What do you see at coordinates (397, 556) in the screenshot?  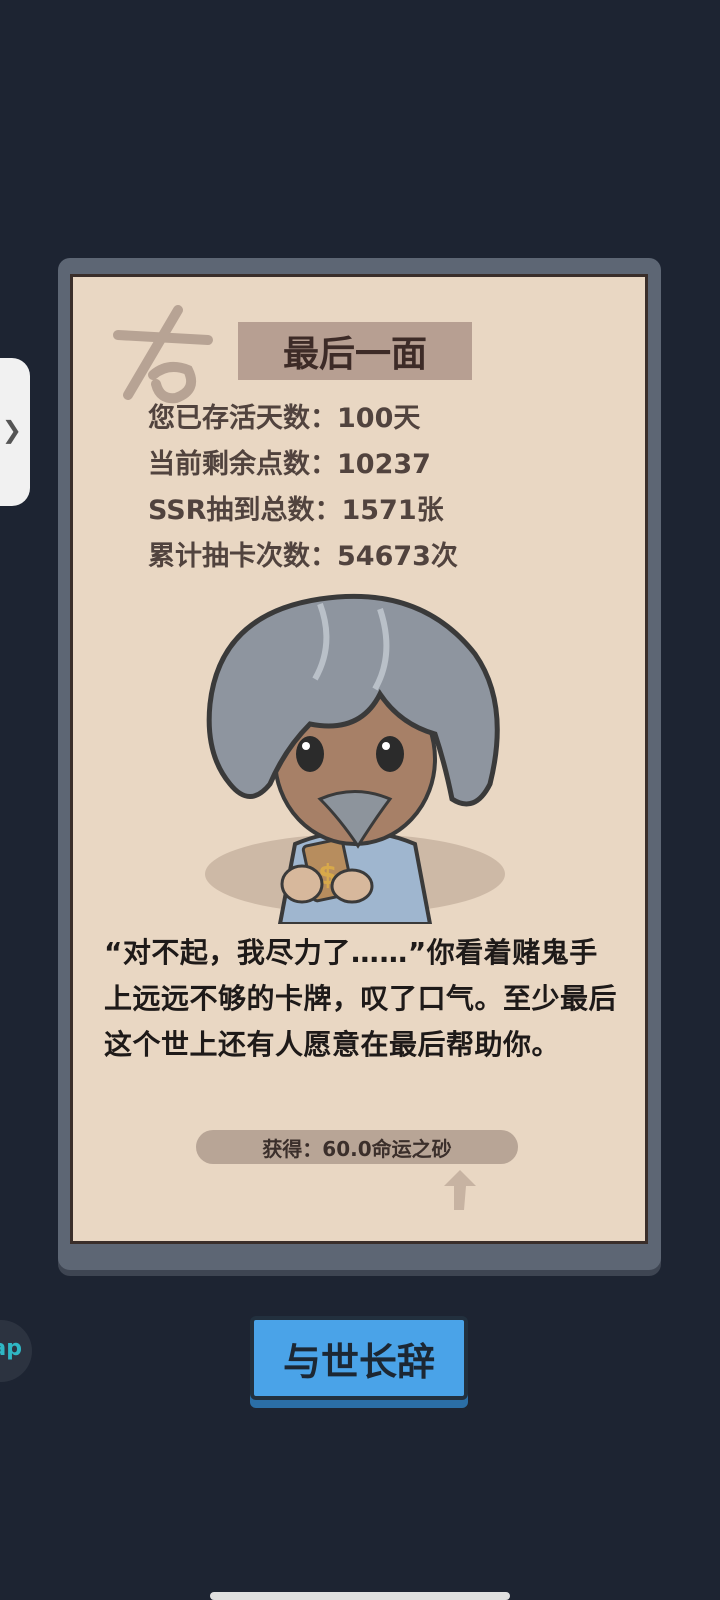 I see `stat-value: 54673次` at bounding box center [397, 556].